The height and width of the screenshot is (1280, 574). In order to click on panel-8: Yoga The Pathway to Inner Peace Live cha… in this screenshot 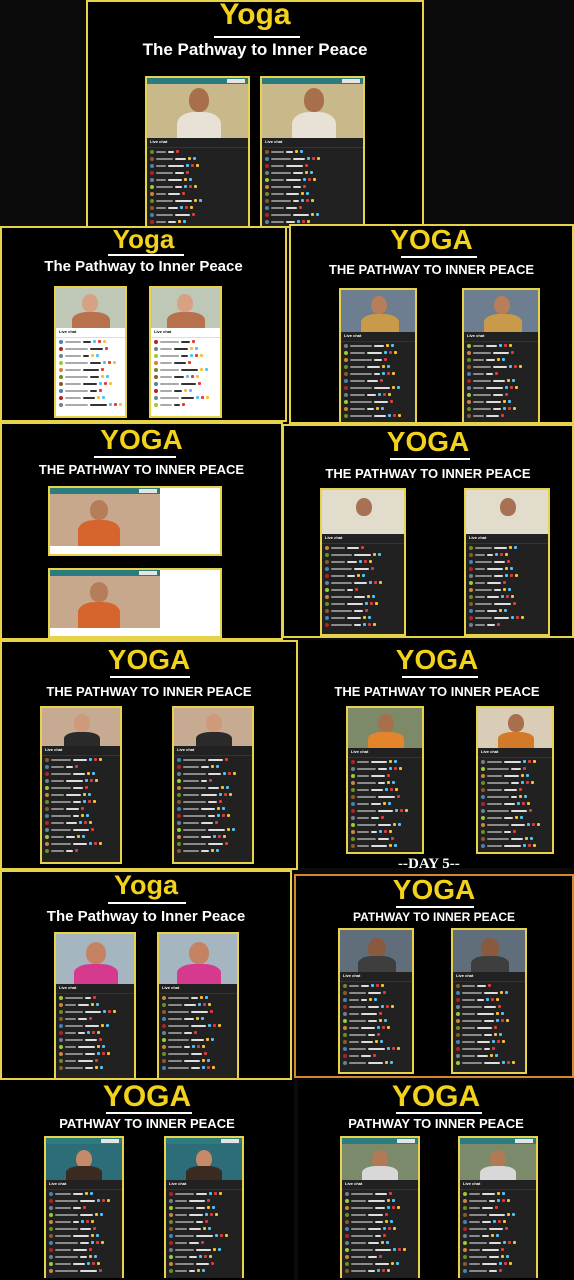, I will do `click(146, 975)`.